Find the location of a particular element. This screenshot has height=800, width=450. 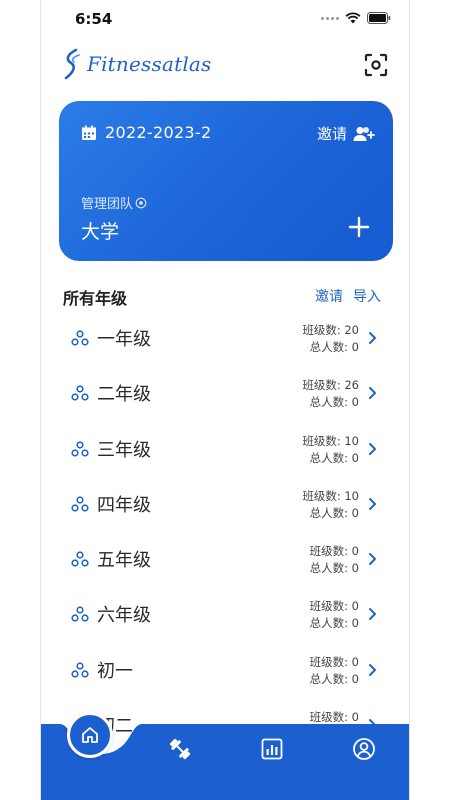

term-selector: 2022-2023-2 is located at coordinates (146, 132).